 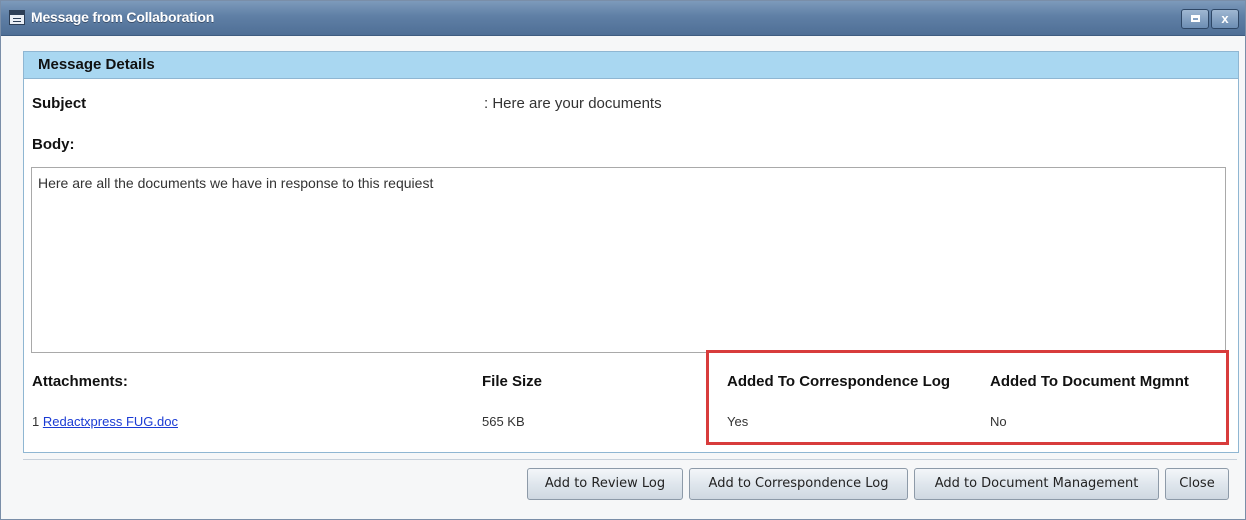 I want to click on body-label: Body:, so click(x=53, y=144).